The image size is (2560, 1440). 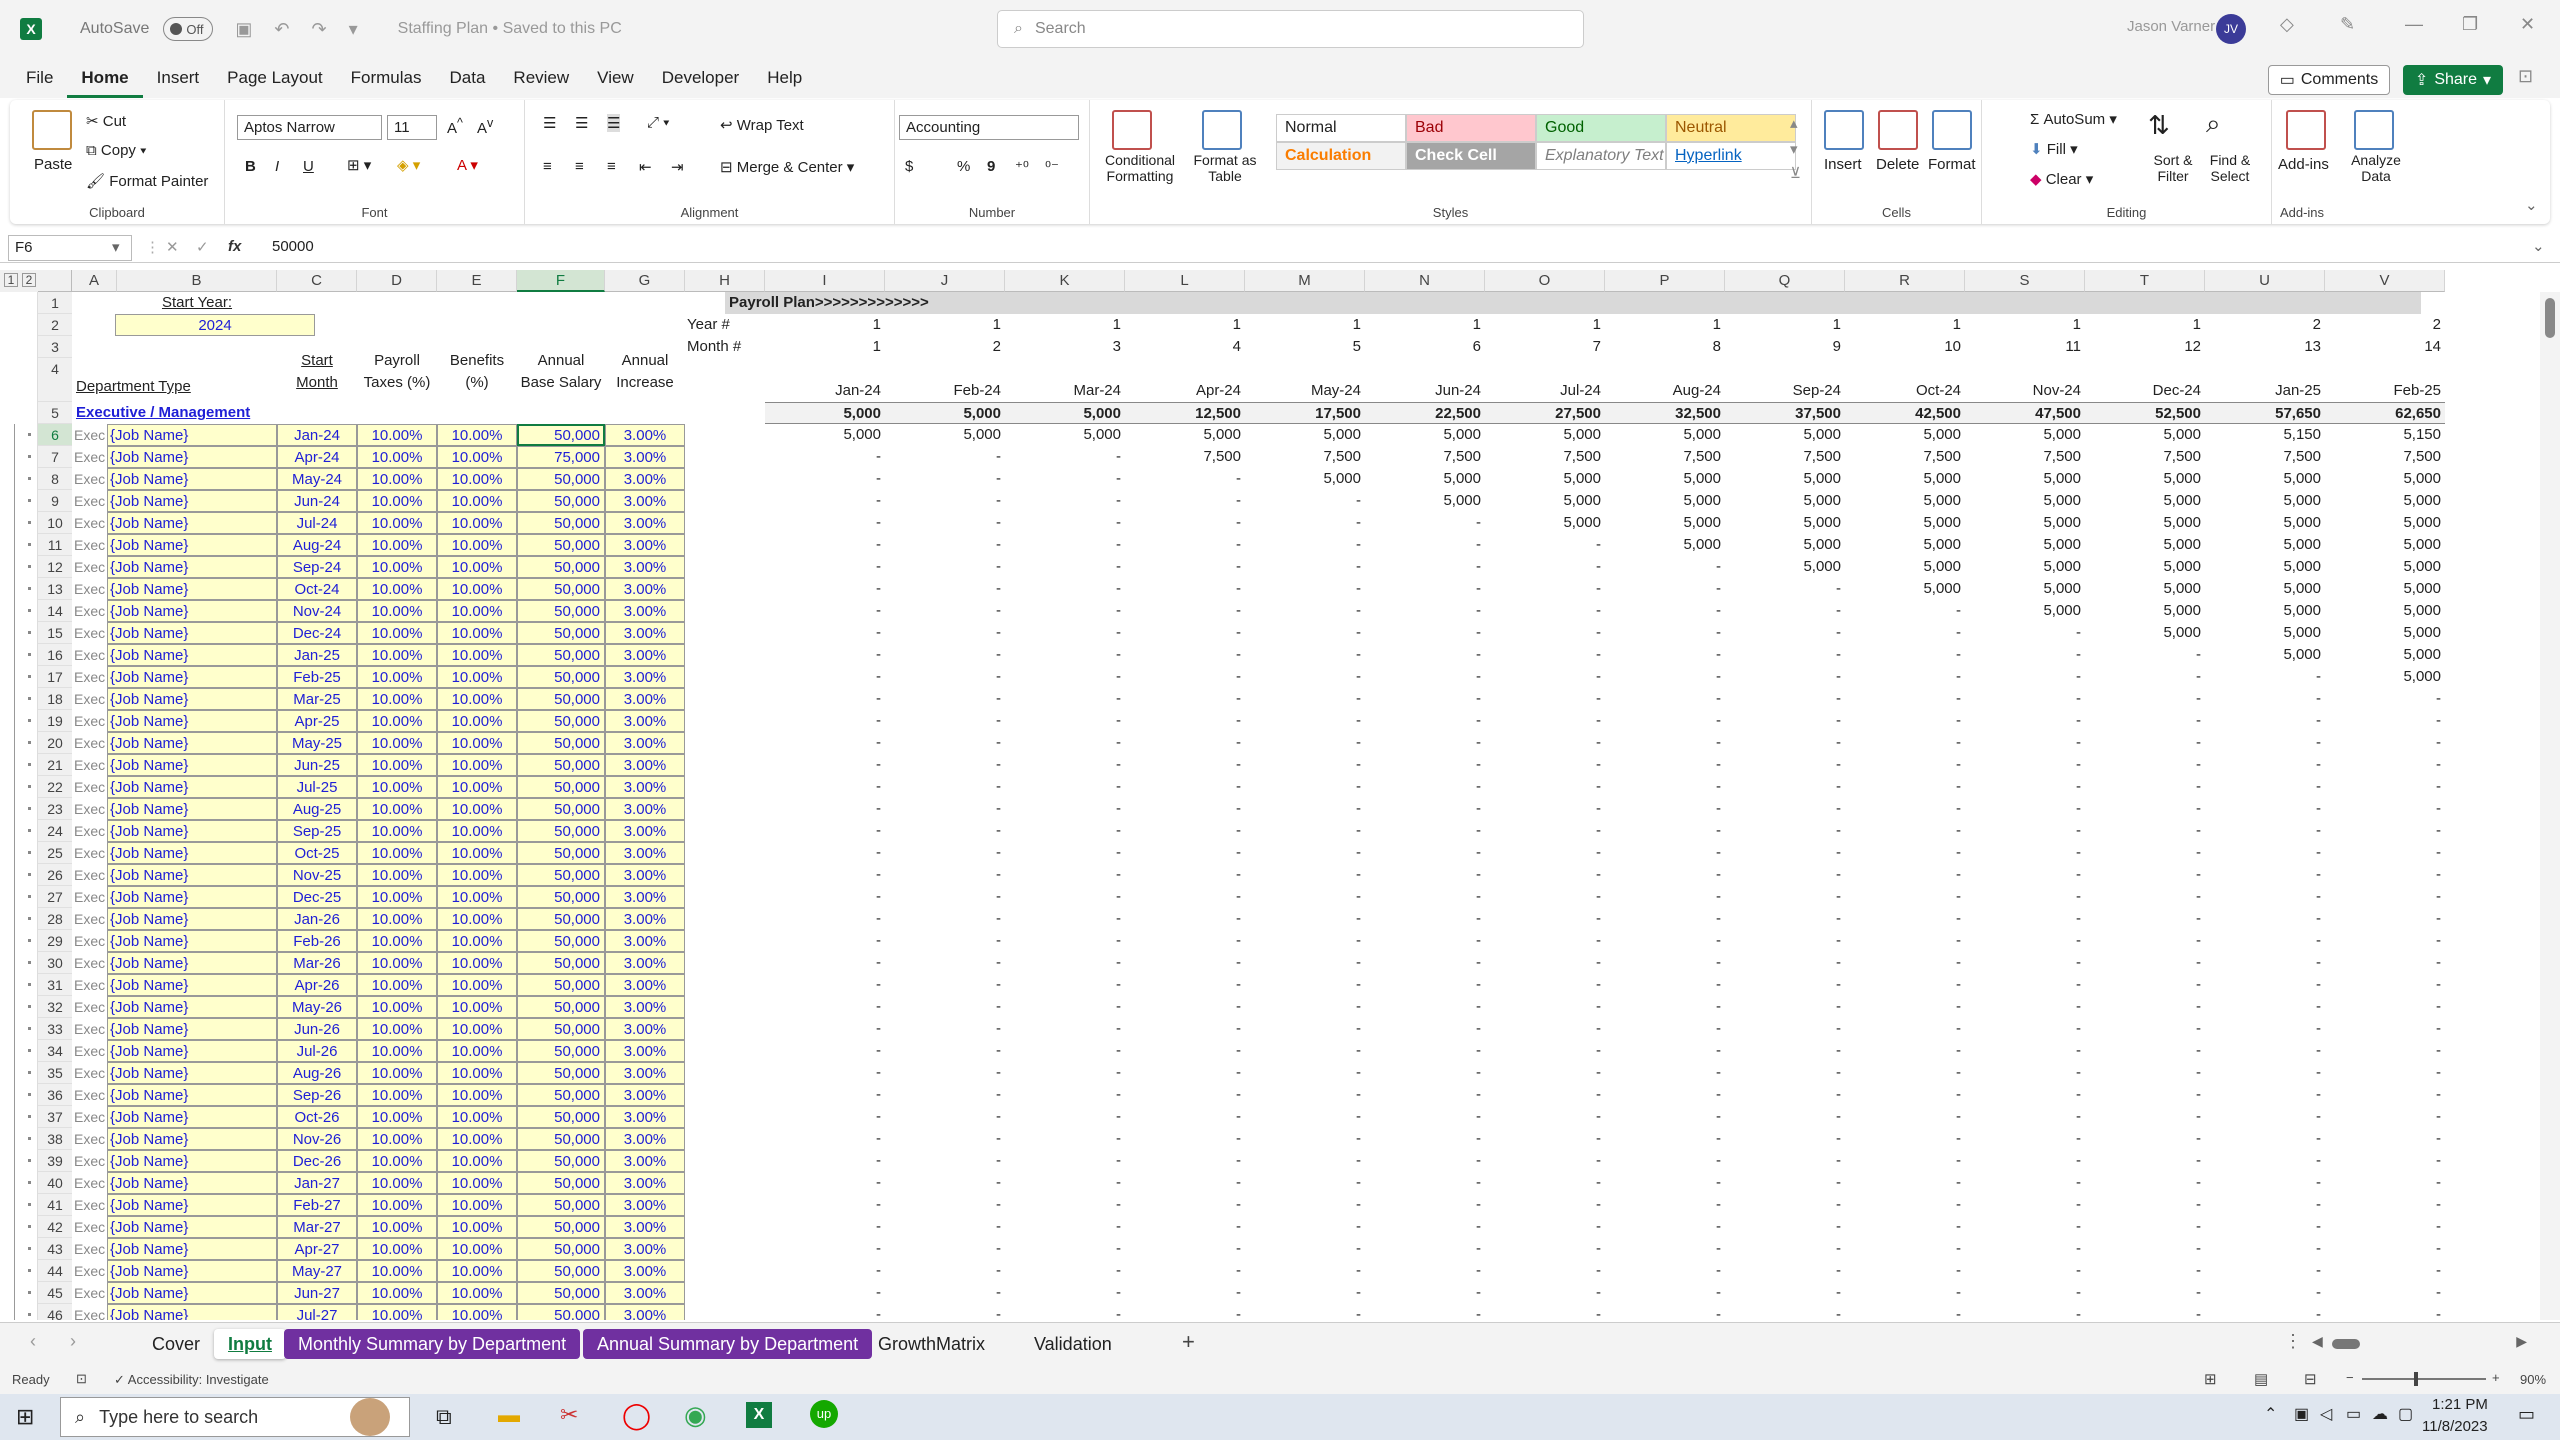 What do you see at coordinates (561, 457) in the screenshot?
I see `base-salary-input: 75,000` at bounding box center [561, 457].